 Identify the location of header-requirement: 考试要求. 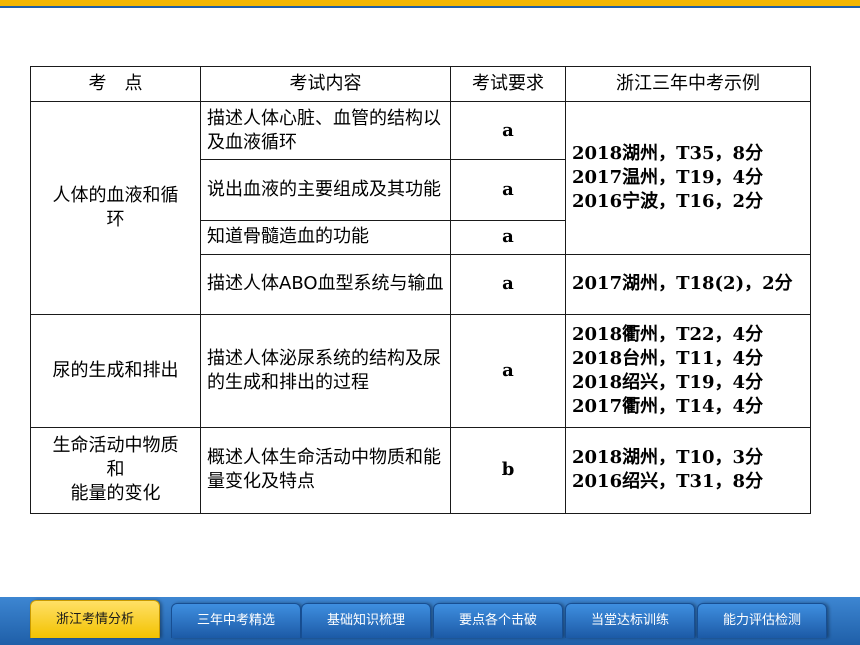
(508, 84).